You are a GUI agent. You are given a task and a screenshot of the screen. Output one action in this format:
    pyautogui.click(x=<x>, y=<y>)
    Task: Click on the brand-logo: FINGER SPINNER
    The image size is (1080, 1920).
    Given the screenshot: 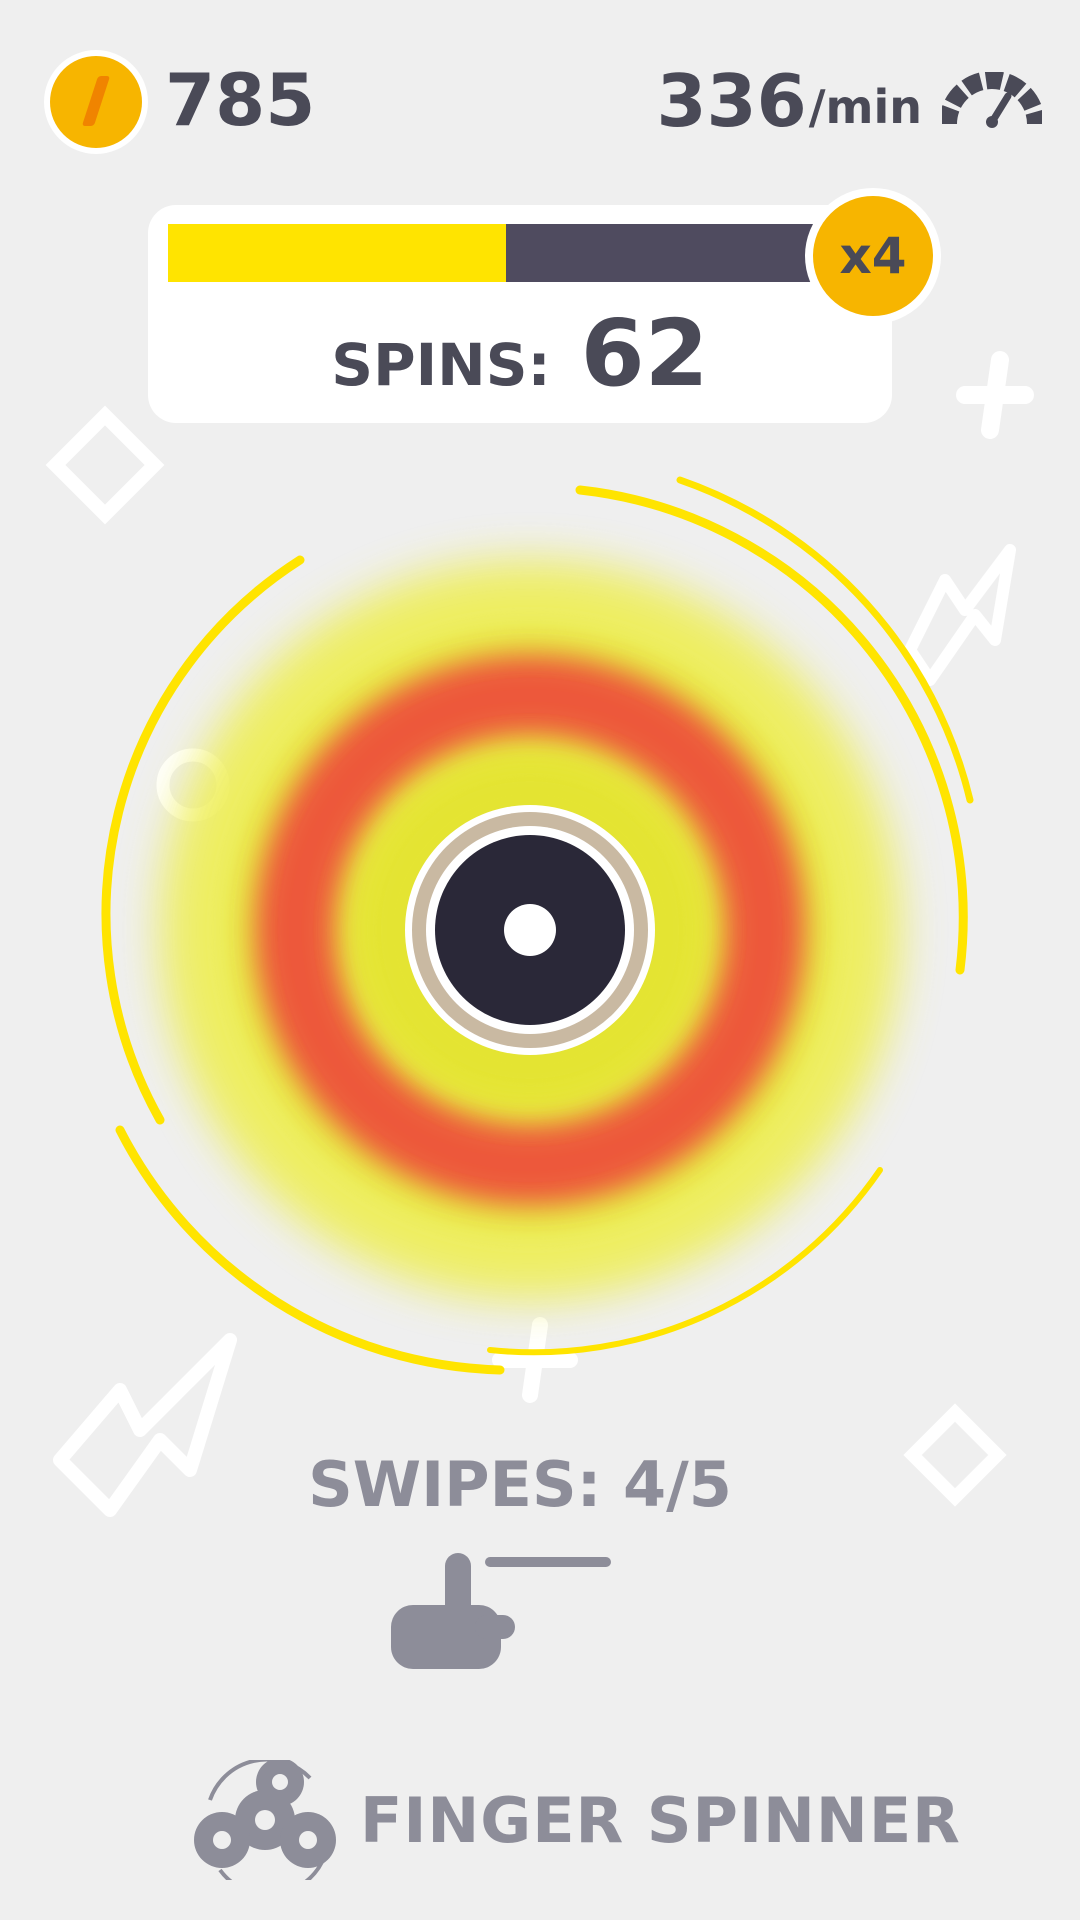 What is the action you would take?
    pyautogui.click(x=575, y=1820)
    